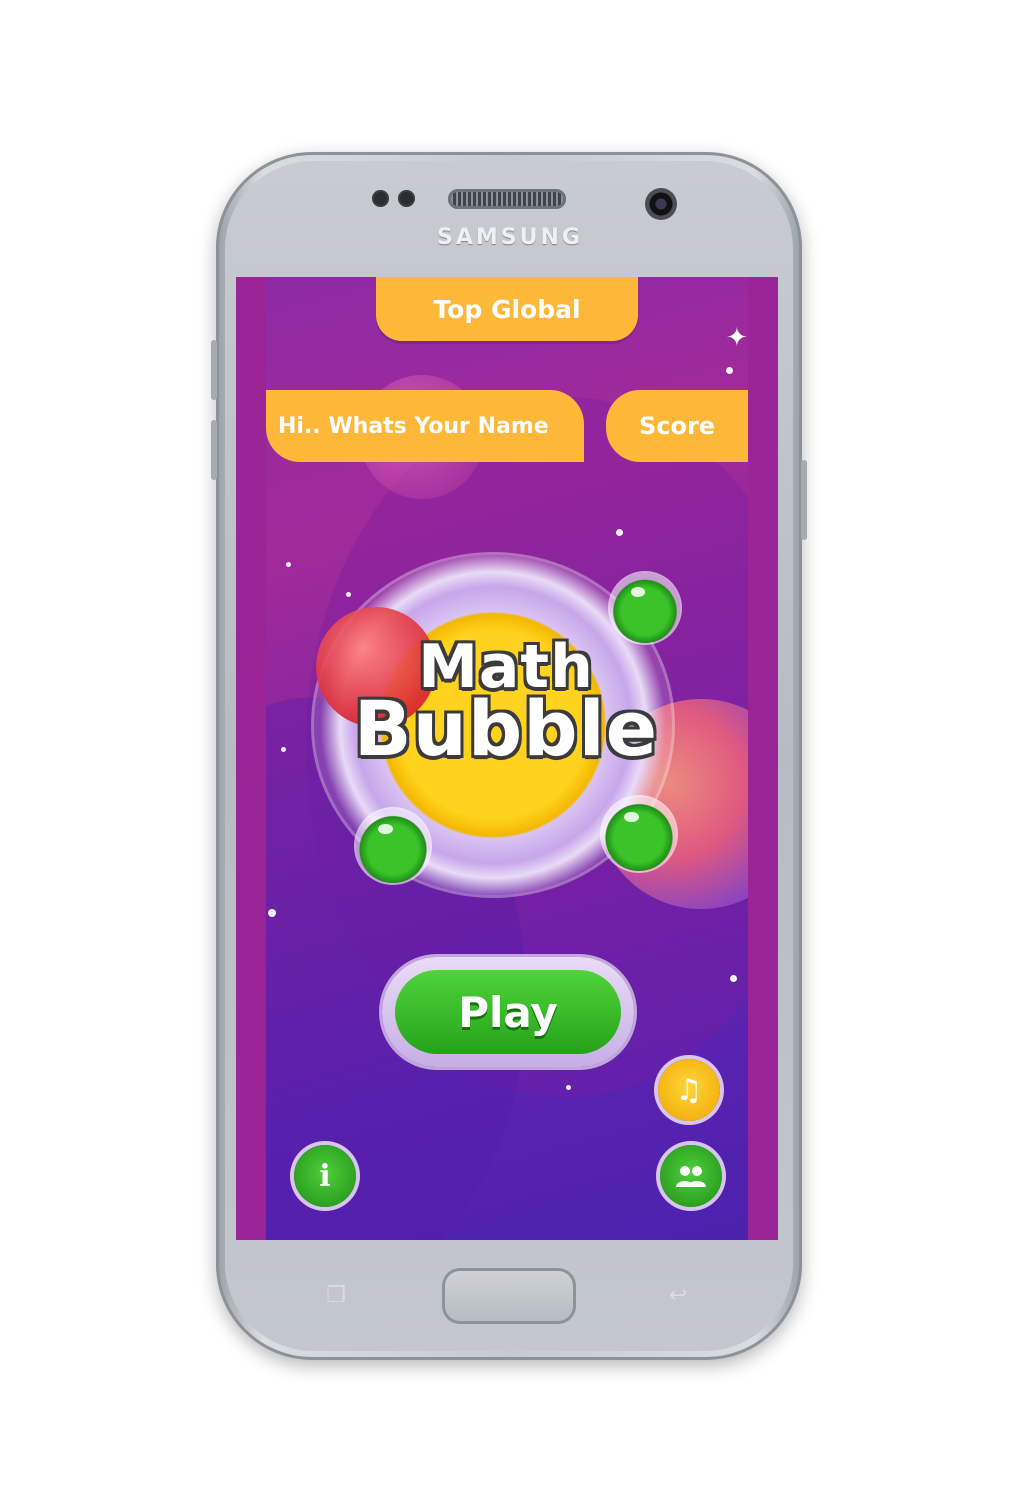 This screenshot has height=1500, width=1011. I want to click on device-brand: SAMSUNG, so click(510, 237).